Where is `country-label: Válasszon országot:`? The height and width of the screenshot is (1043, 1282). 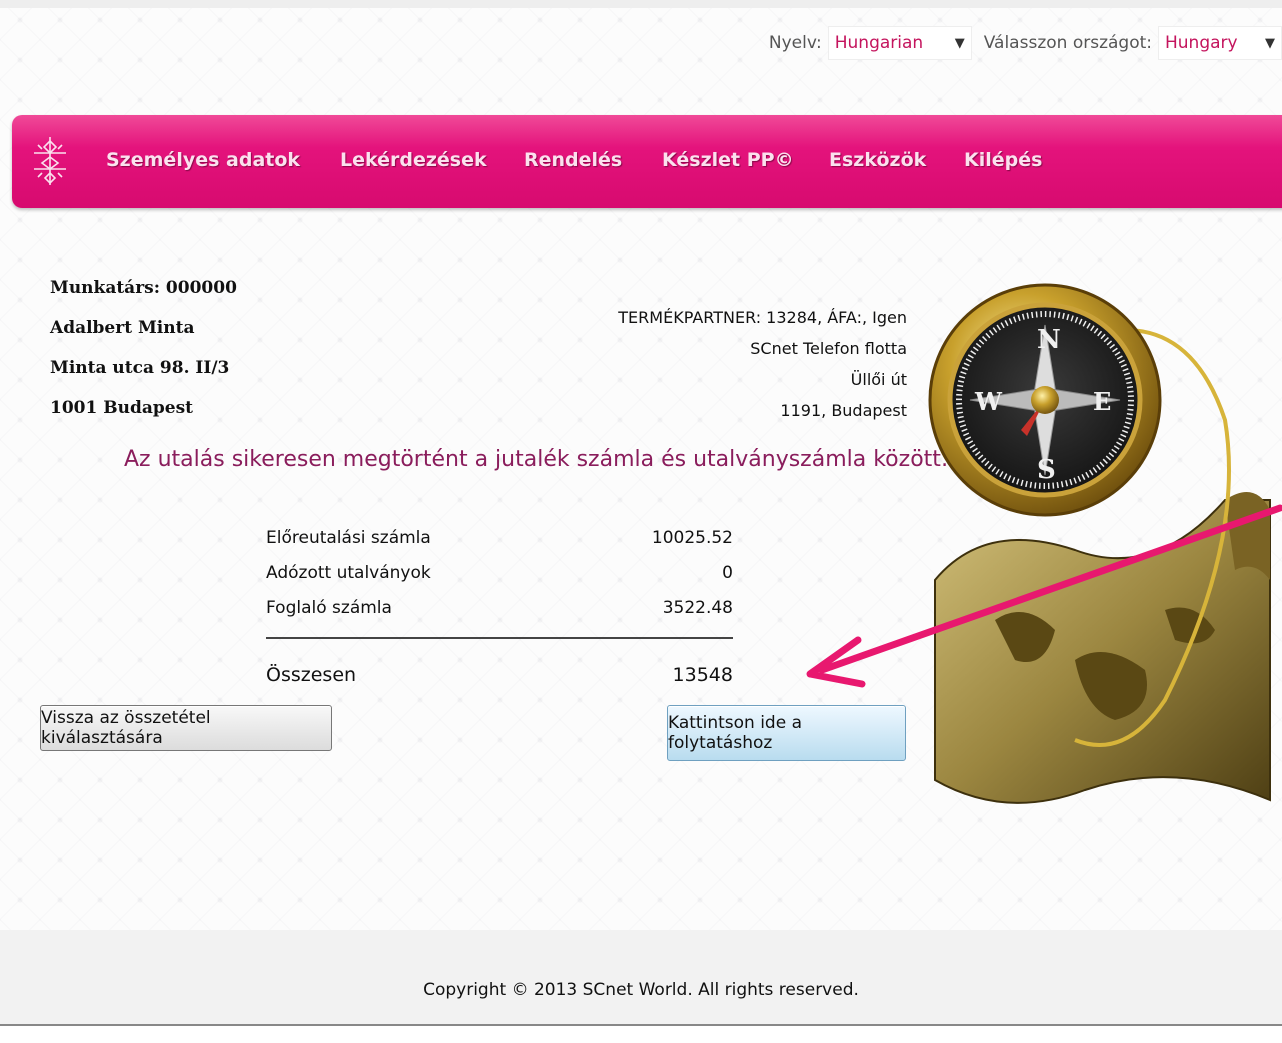
country-label: Válasszon országot: is located at coordinates (1067, 43).